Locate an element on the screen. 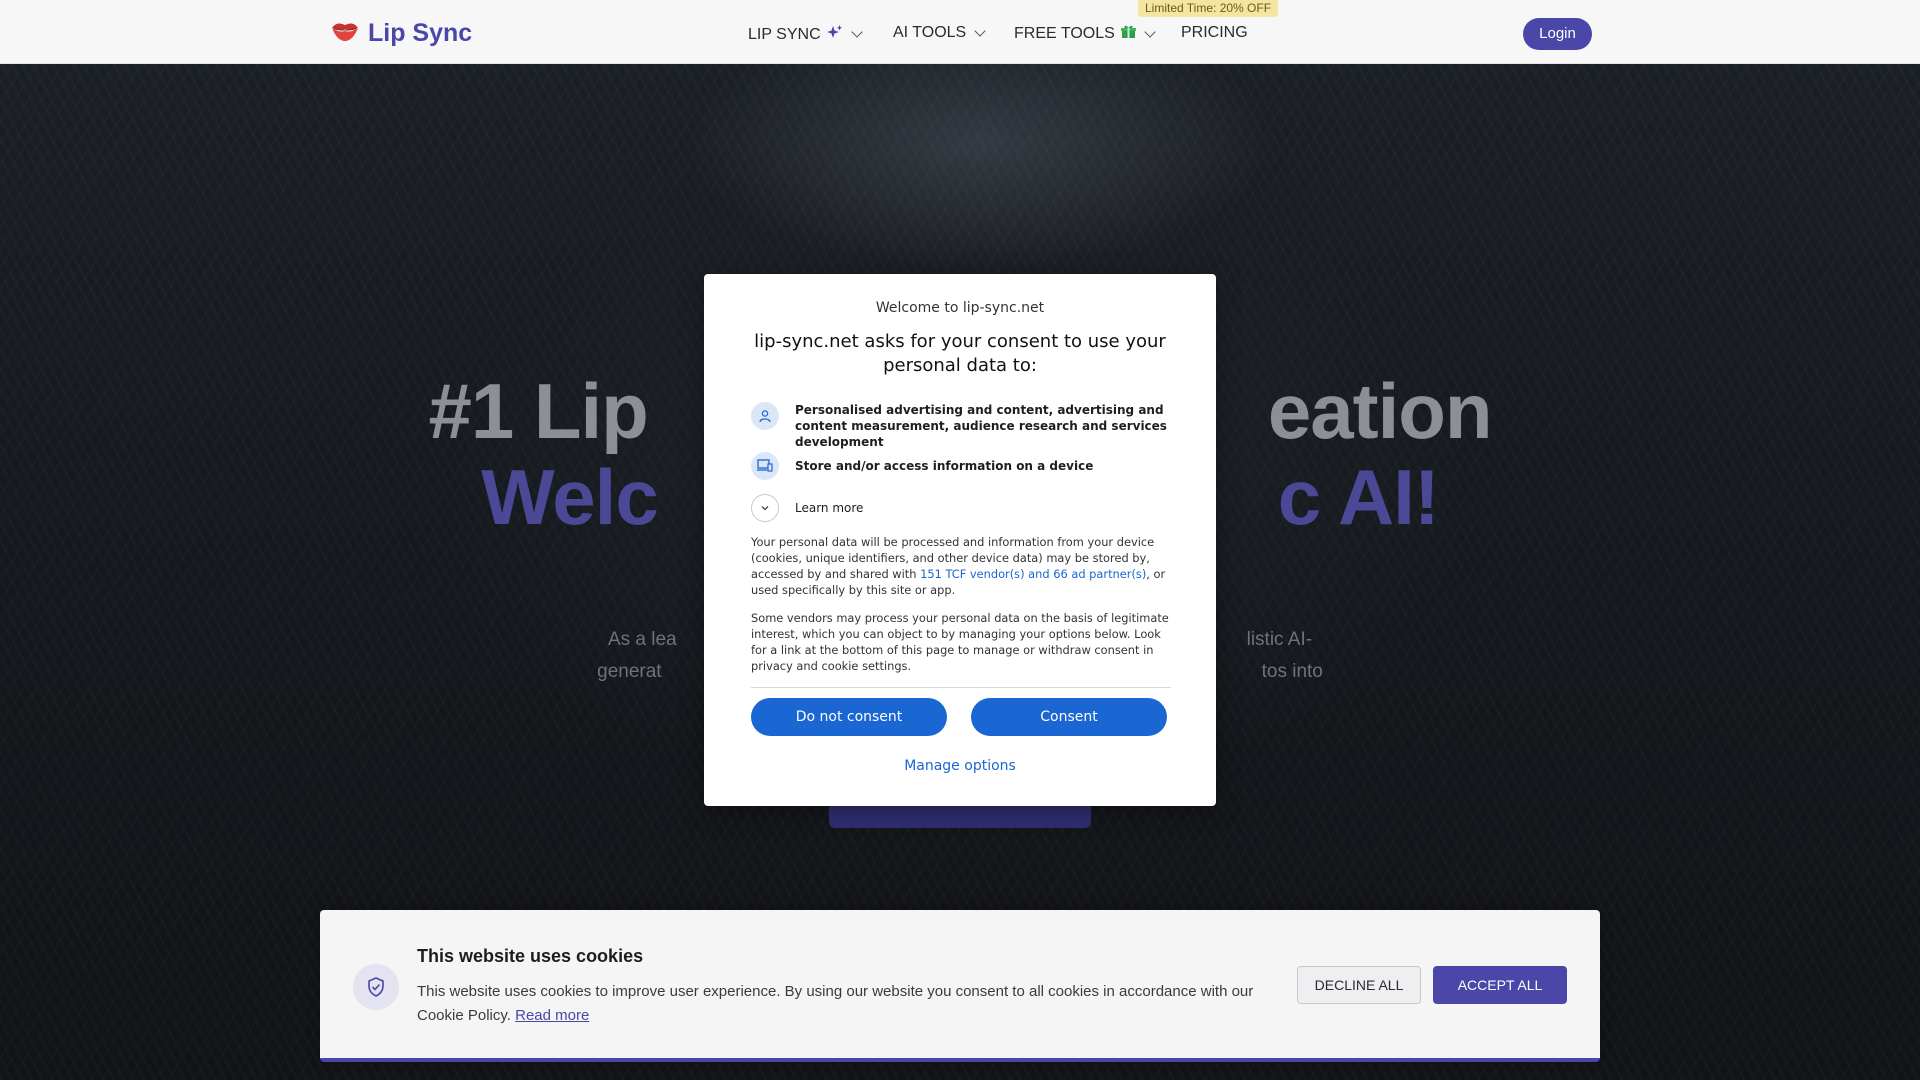 The height and width of the screenshot is (1080, 1920). hero-desc-left: As a lea is located at coordinates (642, 639).